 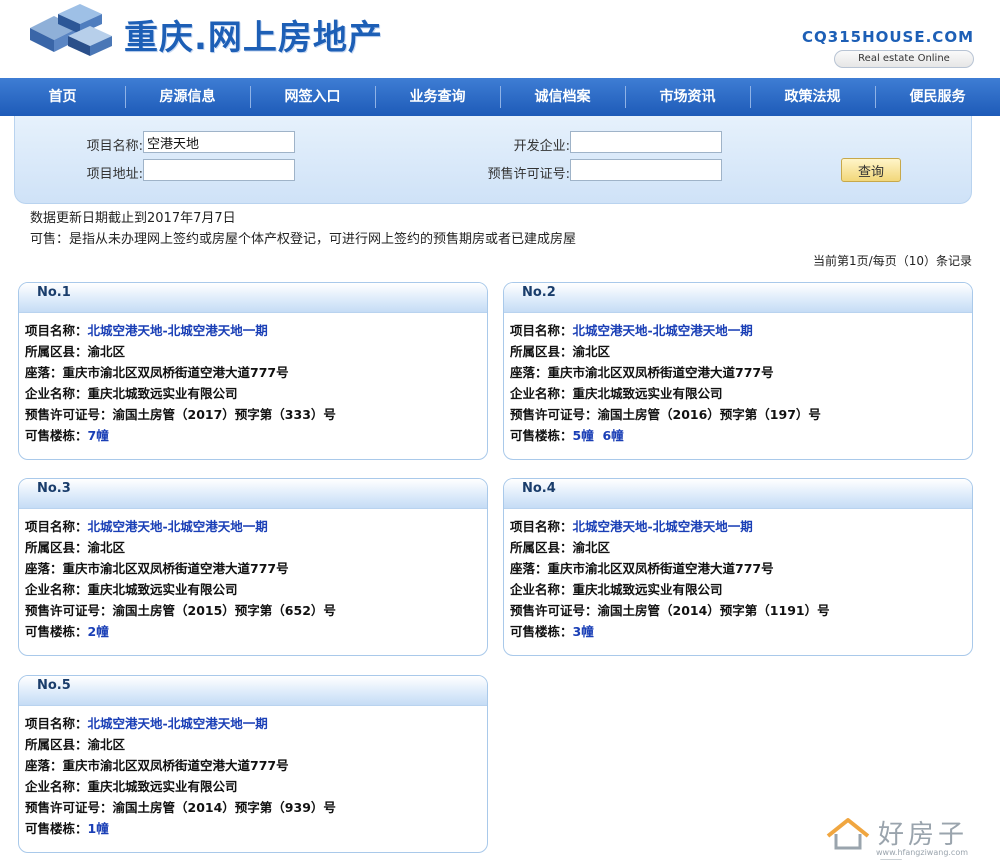 What do you see at coordinates (848, 834) in the screenshot?
I see `house-logo-icon` at bounding box center [848, 834].